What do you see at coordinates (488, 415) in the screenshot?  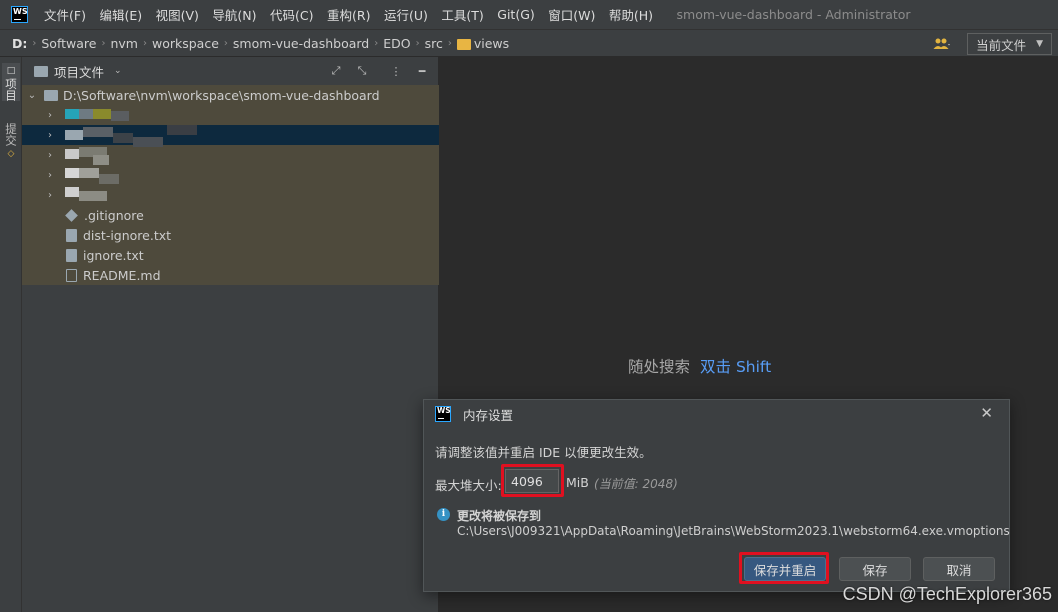 I see `dialog-title: 内存设置` at bounding box center [488, 415].